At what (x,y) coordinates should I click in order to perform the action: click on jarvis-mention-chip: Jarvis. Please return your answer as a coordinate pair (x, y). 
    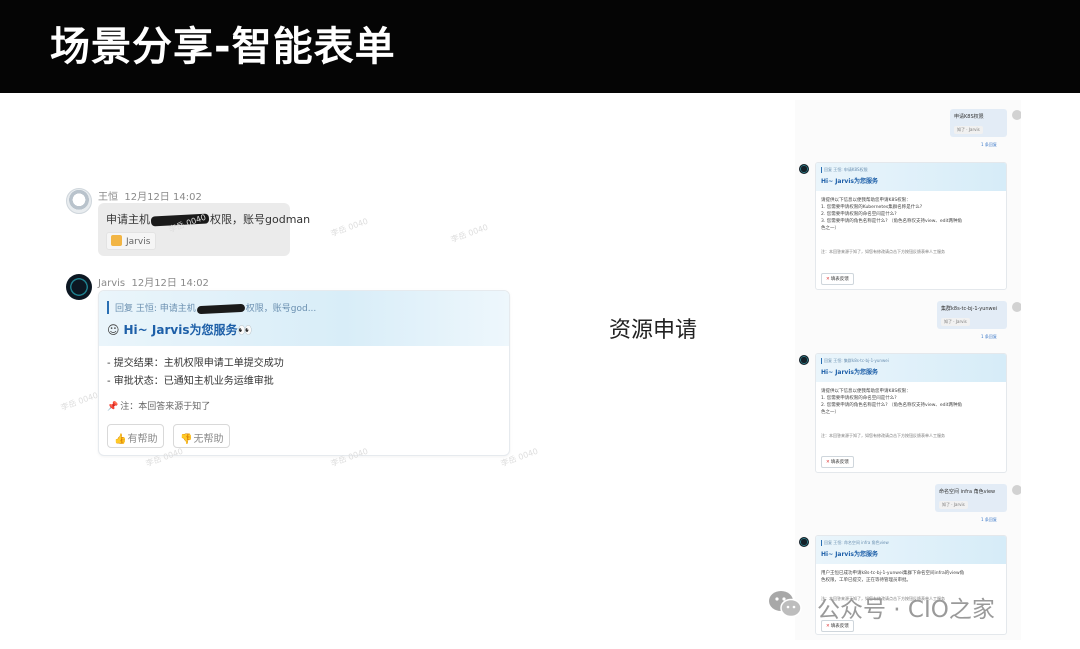
    Looking at the image, I should click on (131, 241).